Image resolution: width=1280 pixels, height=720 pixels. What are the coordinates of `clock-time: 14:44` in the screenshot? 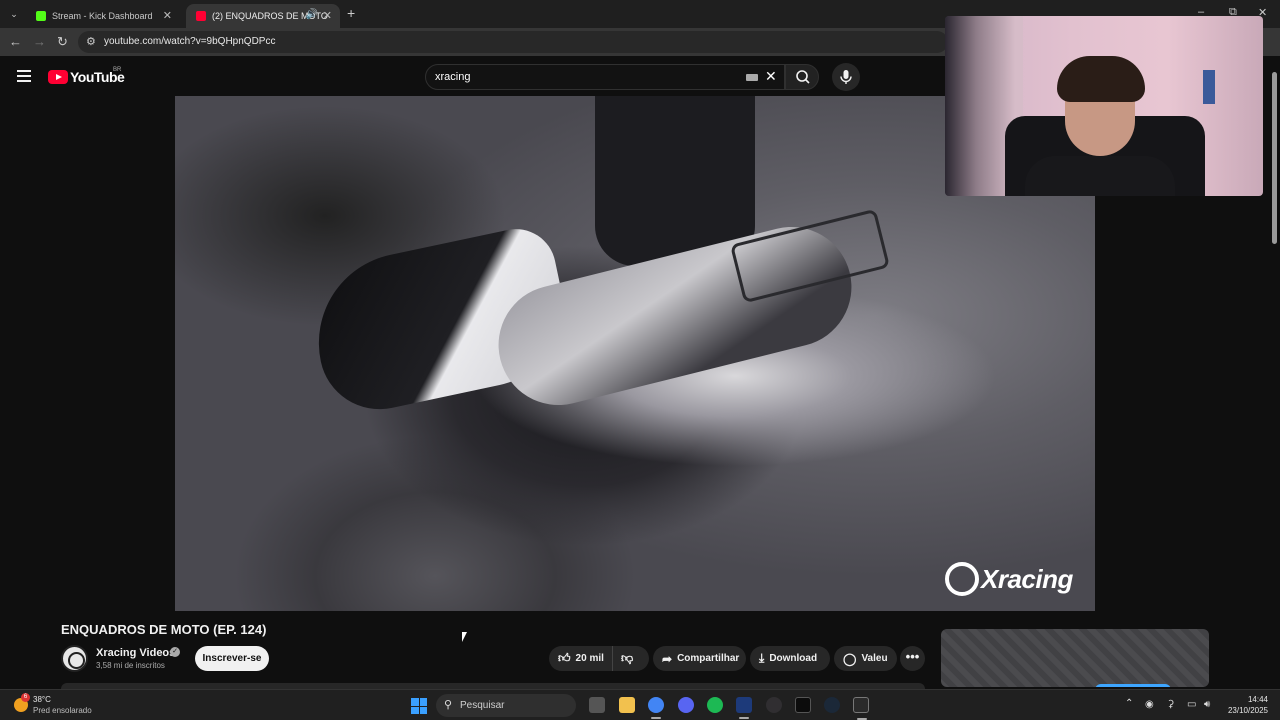 It's located at (1245, 699).